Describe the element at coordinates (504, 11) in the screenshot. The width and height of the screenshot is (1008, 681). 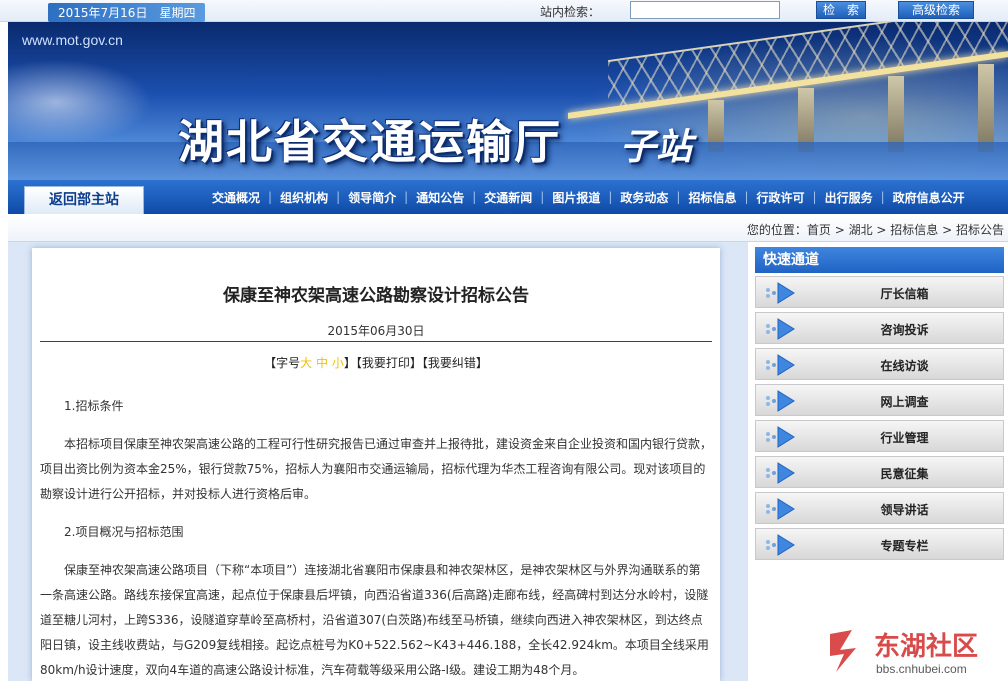
I see `top-bar: 2015年7月16日 星期四 站内检索： 检 索 高级检索` at that location.